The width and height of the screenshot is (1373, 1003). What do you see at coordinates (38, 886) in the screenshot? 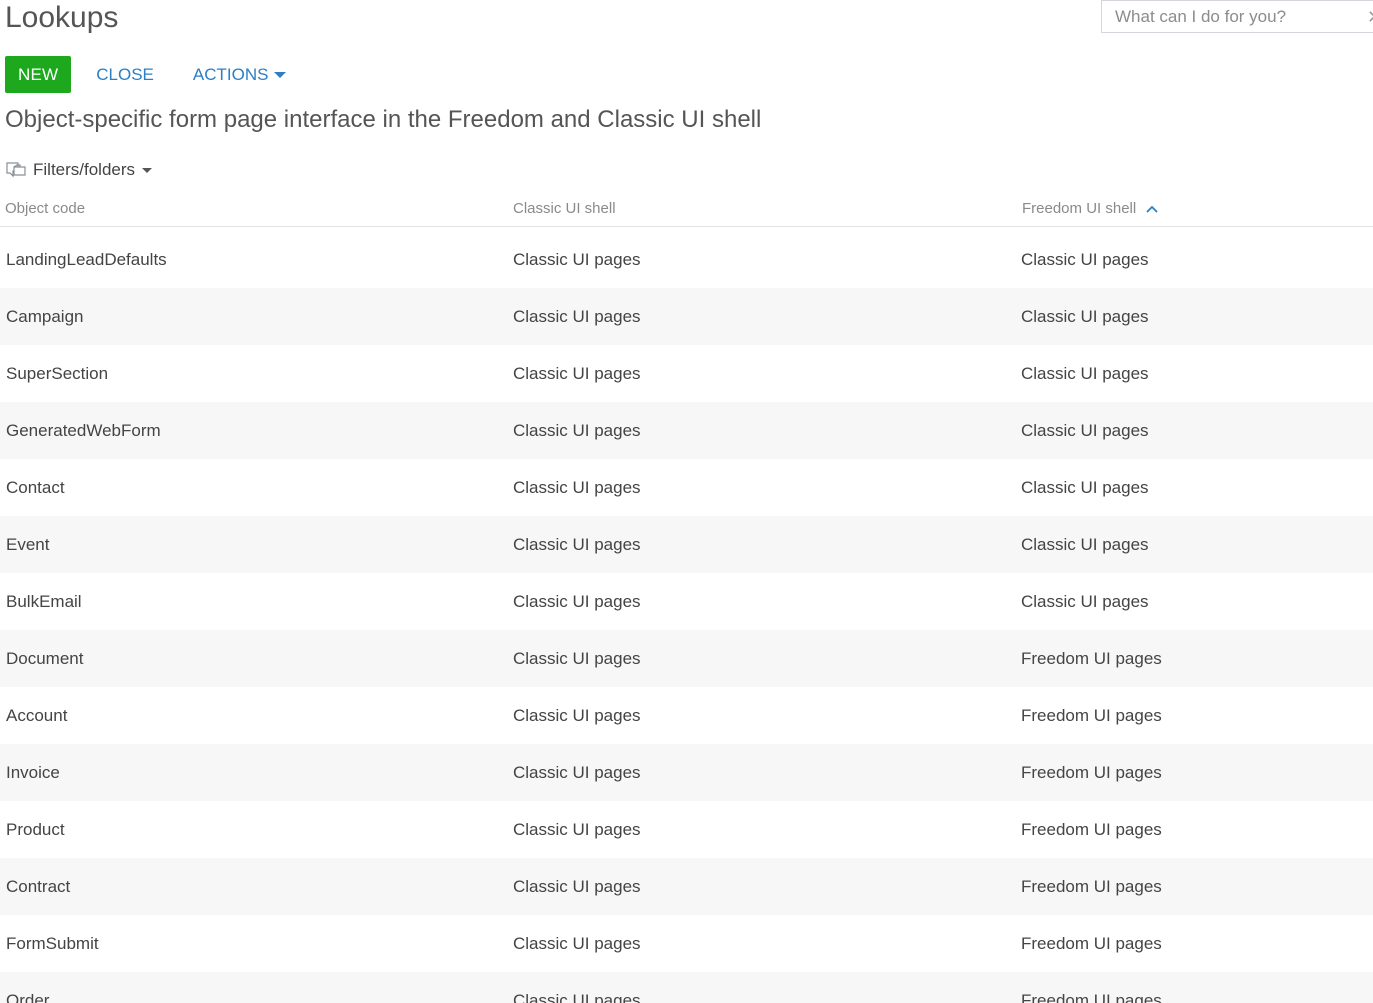
I see `cell-object-code: Contract` at bounding box center [38, 886].